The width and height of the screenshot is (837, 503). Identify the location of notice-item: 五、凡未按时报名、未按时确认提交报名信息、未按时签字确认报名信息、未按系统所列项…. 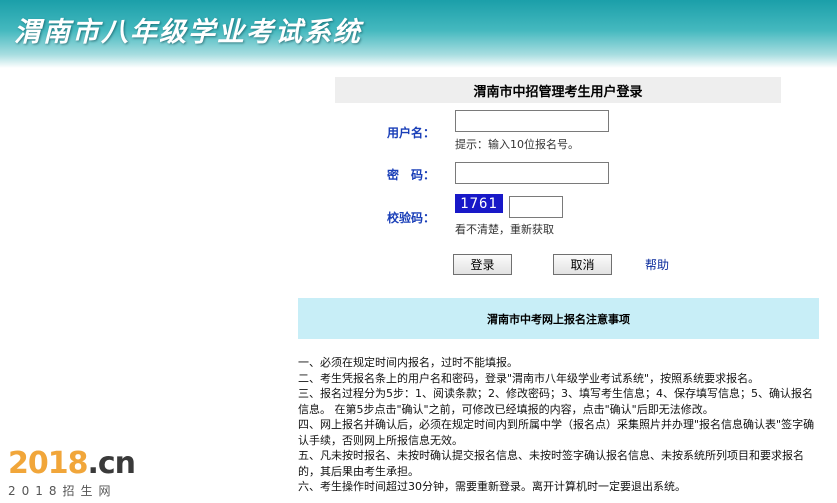
(551, 463).